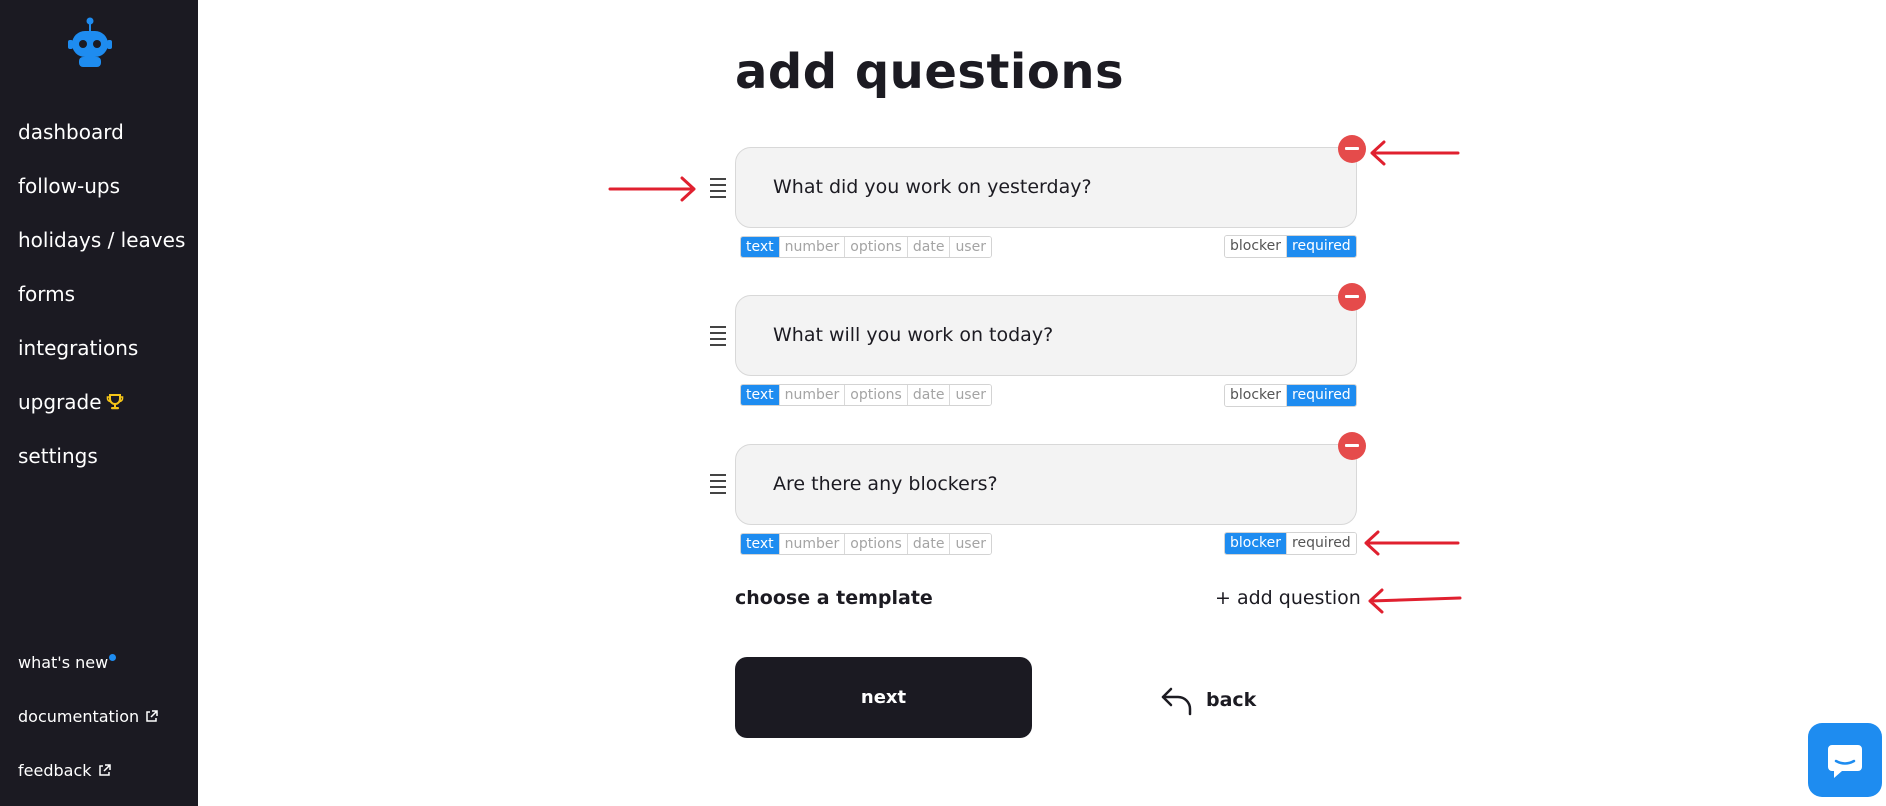 The height and width of the screenshot is (806, 1886). Describe the element at coordinates (885, 484) in the screenshot. I see `question-text: Are there any blockers?` at that location.